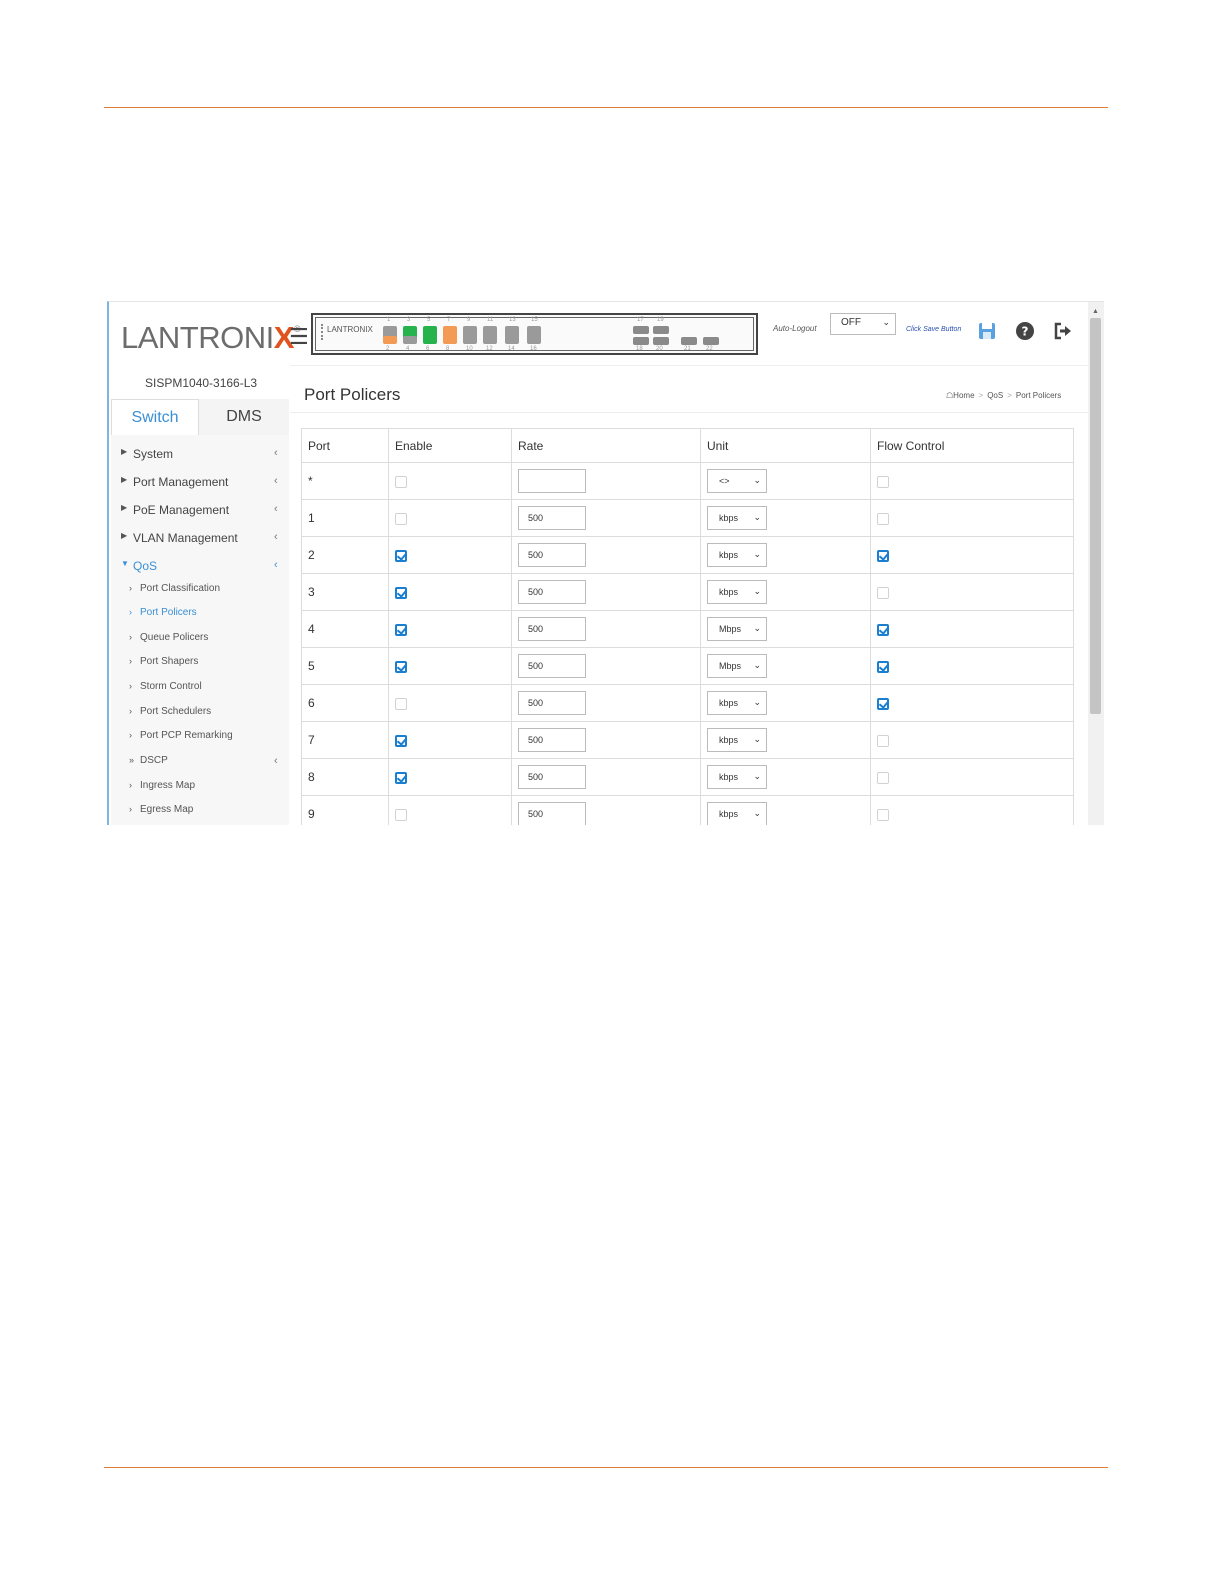 The image size is (1224, 1584). What do you see at coordinates (352, 394) in the screenshot?
I see `page-title: Port Policers` at bounding box center [352, 394].